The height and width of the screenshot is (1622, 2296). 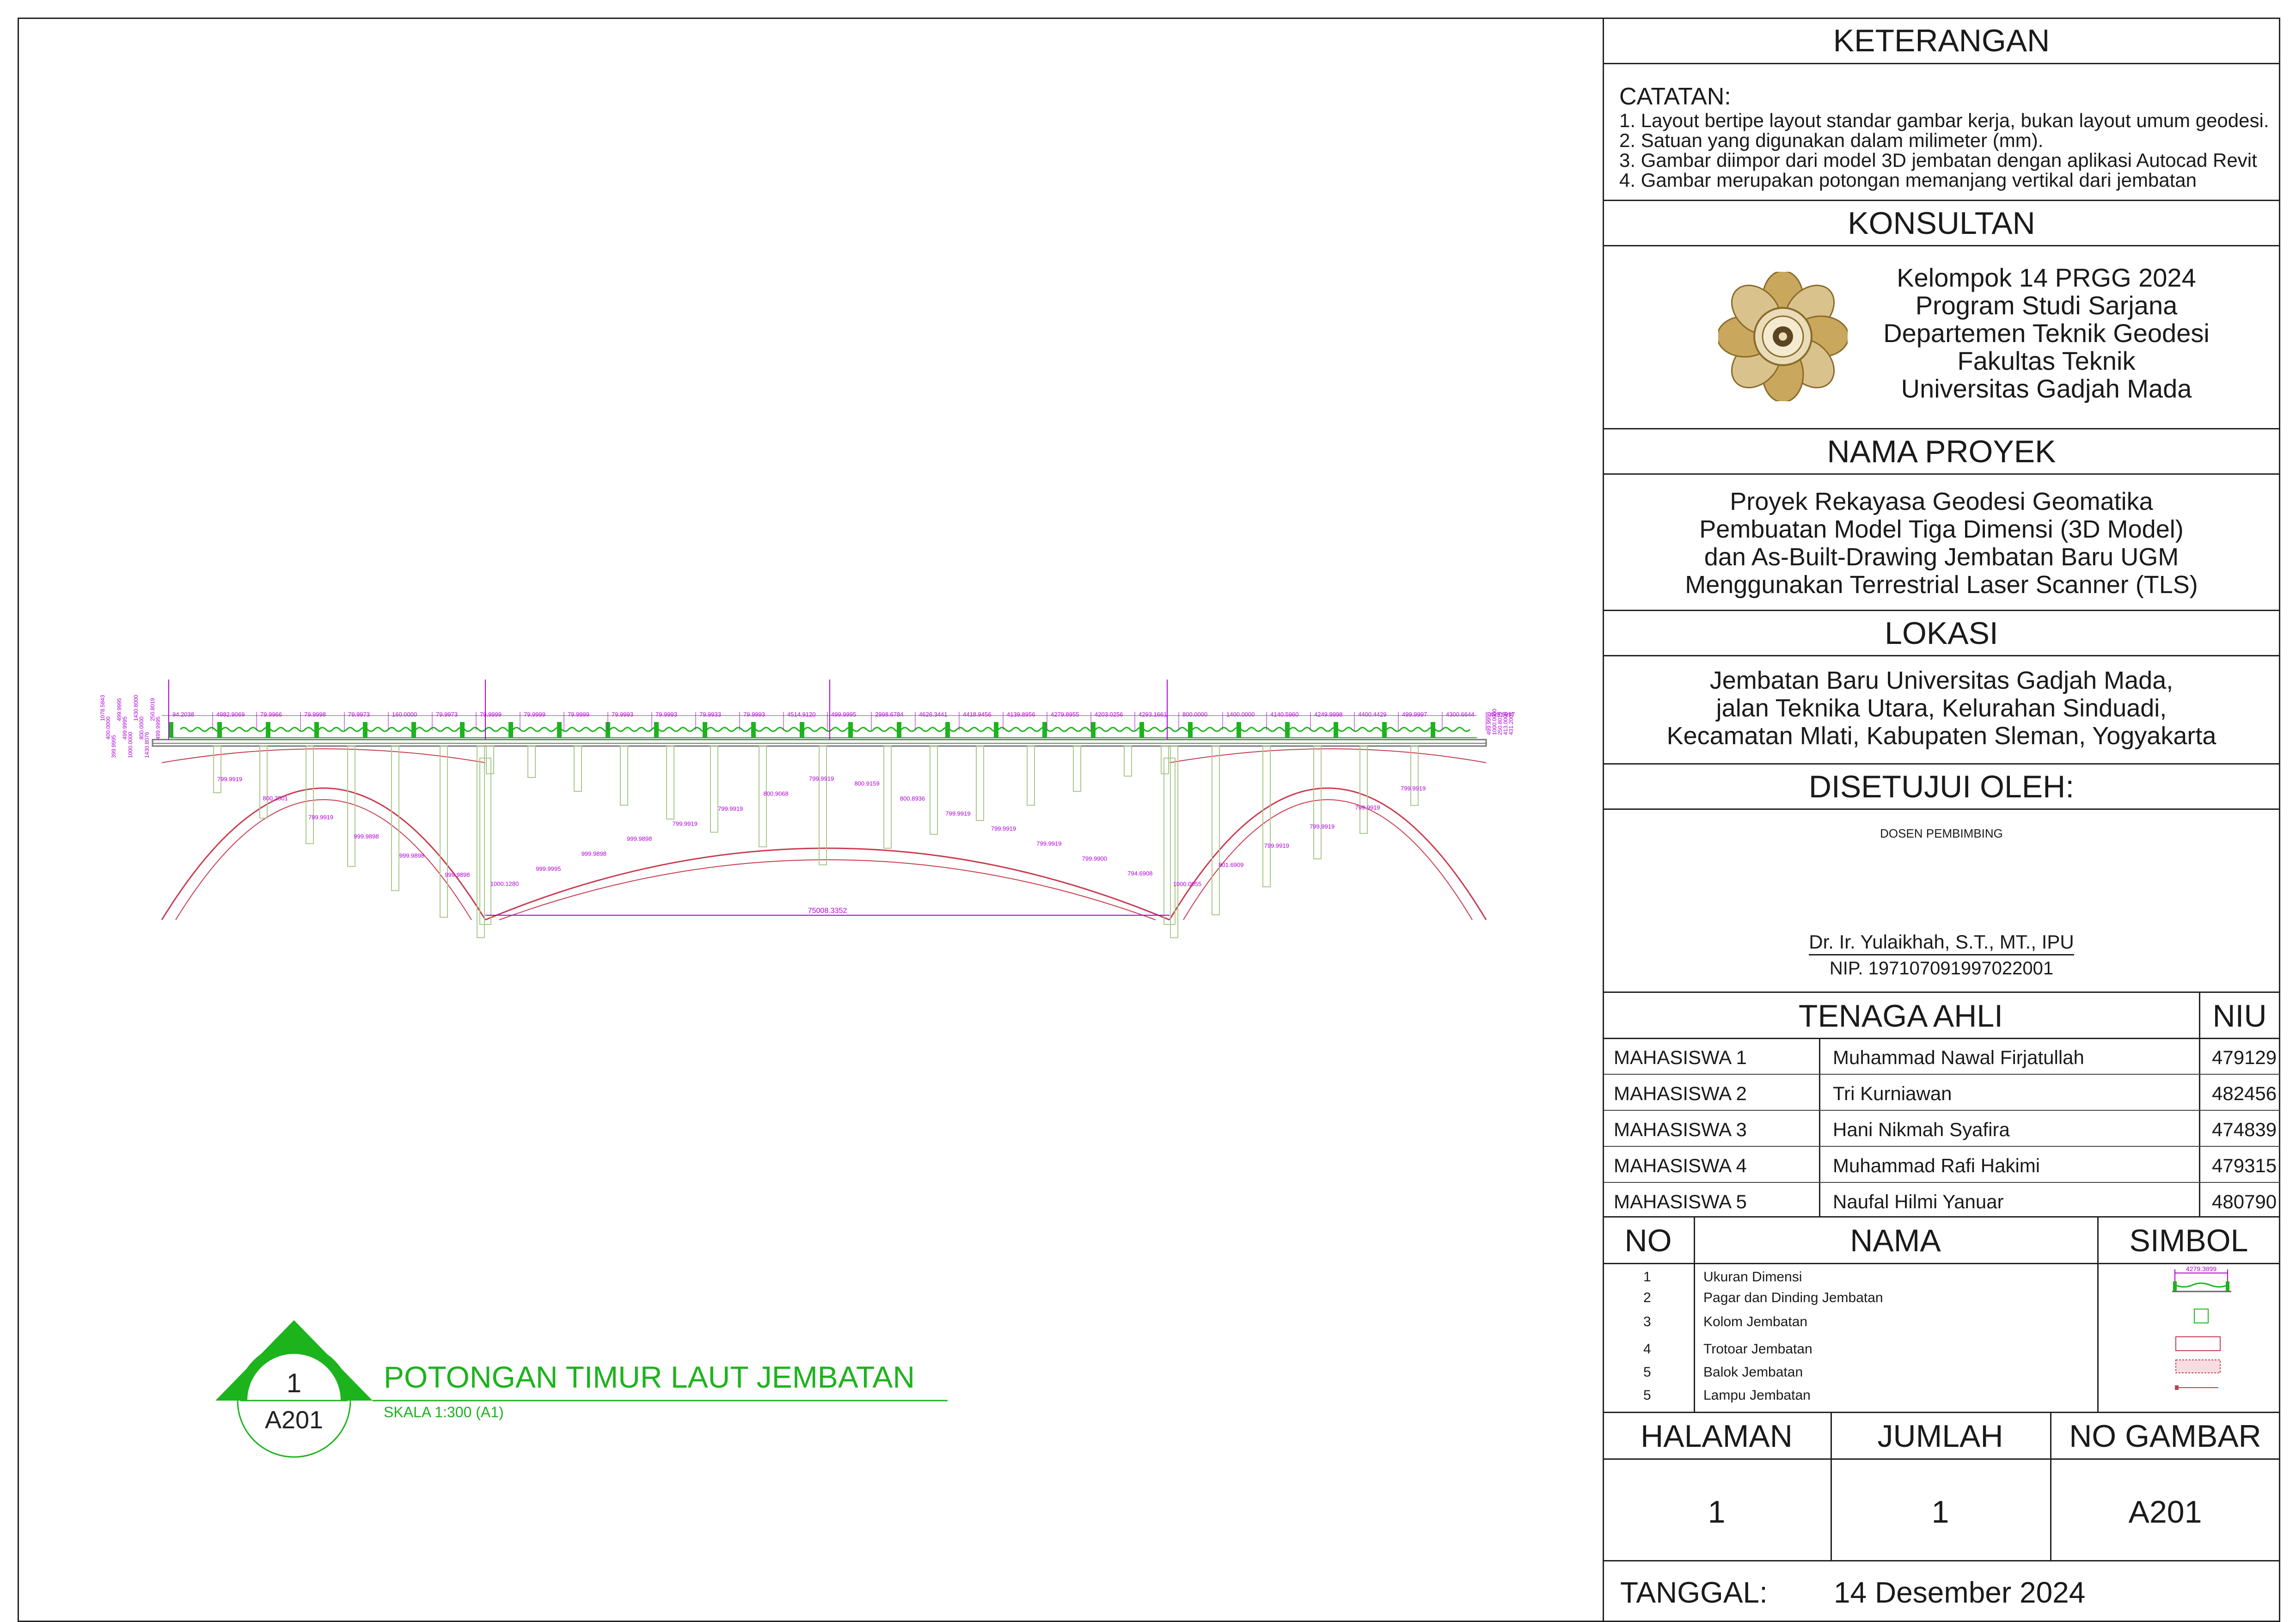 I want to click on legend-no: 3, so click(x=1647, y=1321).